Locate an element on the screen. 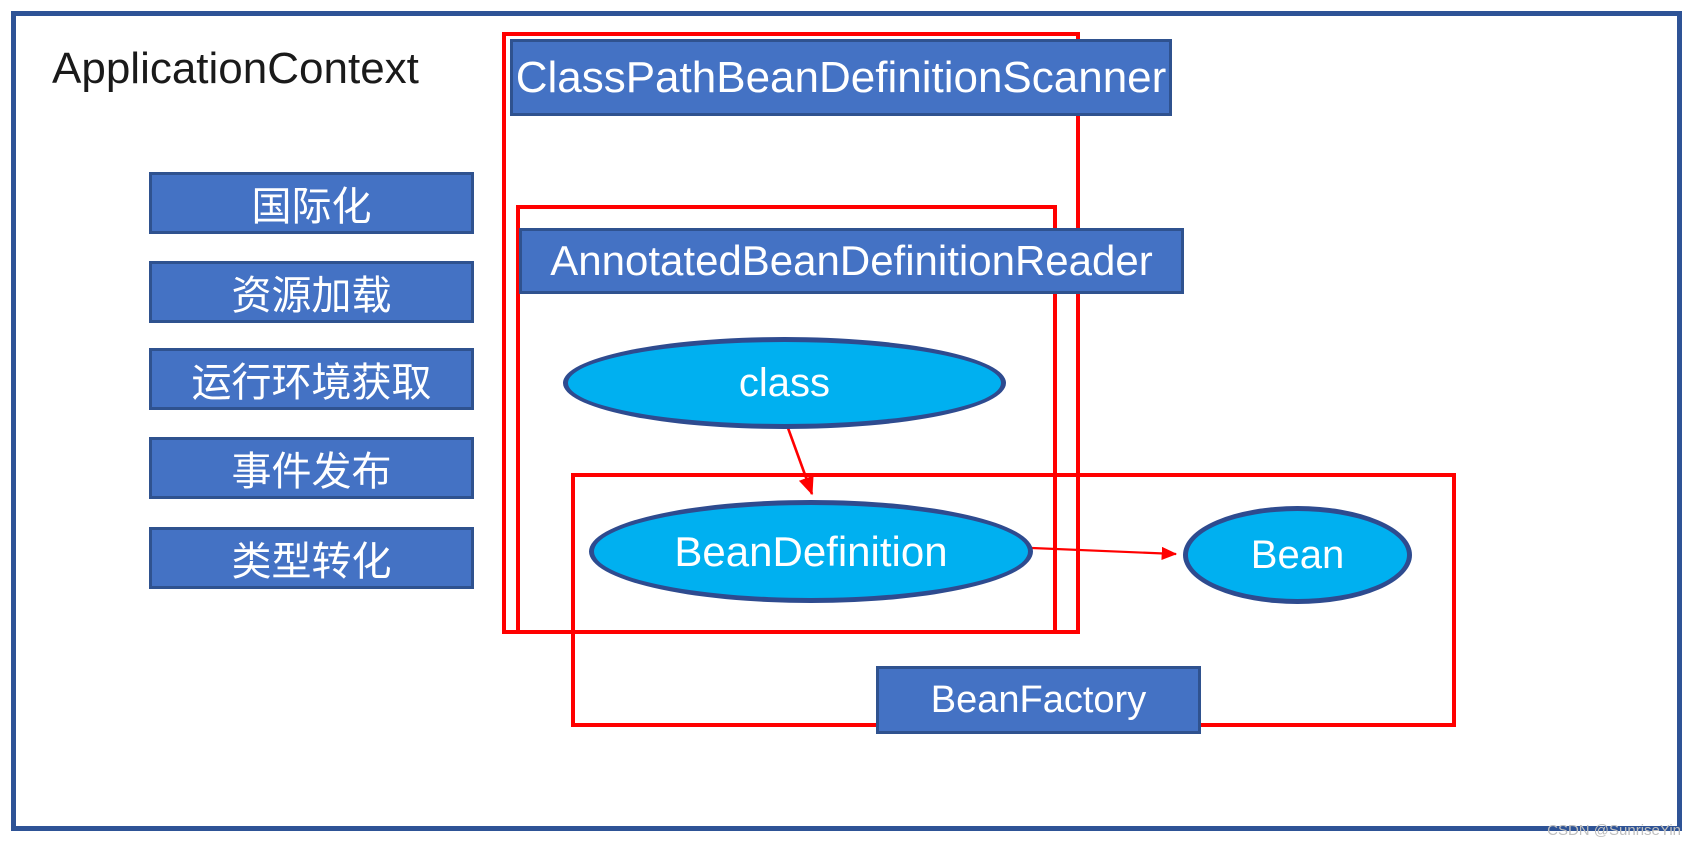  component-annotated-bean-definition-reader: AnnotatedBeanDefinitionReader is located at coordinates (851, 261).